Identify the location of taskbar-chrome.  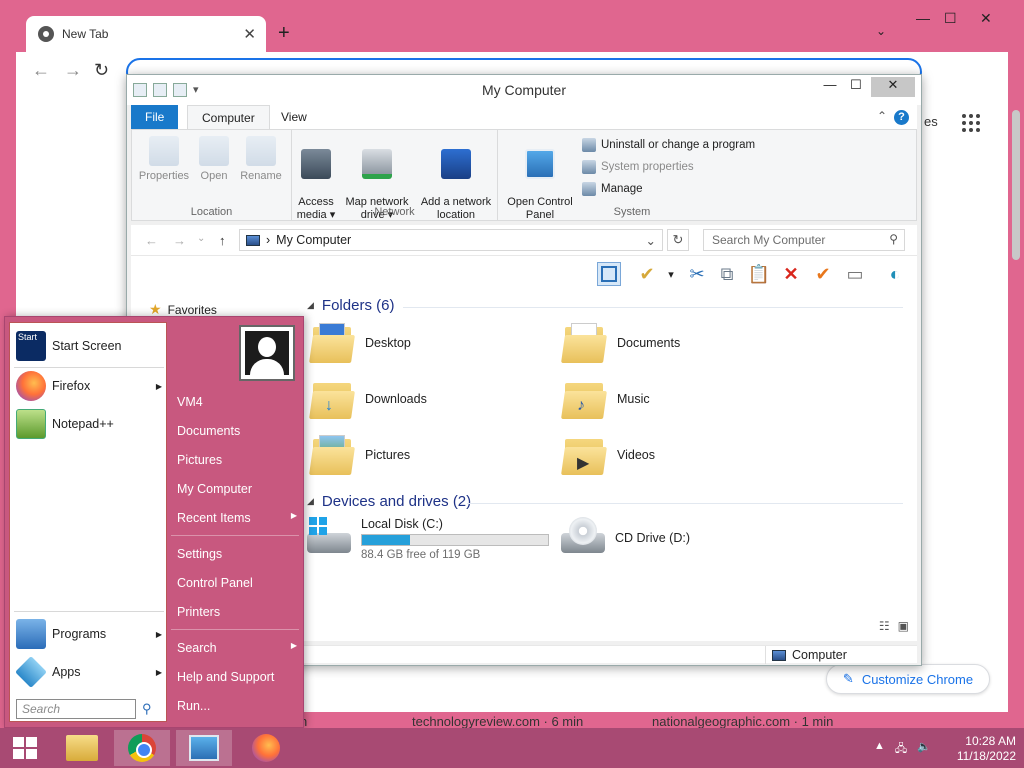
(142, 748).